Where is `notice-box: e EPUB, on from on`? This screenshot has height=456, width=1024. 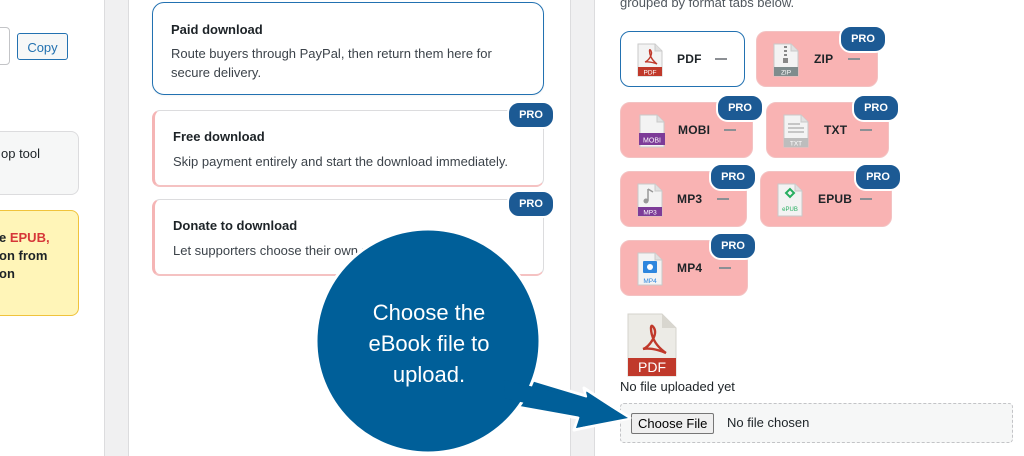
notice-box: e EPUB, on from on is located at coordinates (39, 263).